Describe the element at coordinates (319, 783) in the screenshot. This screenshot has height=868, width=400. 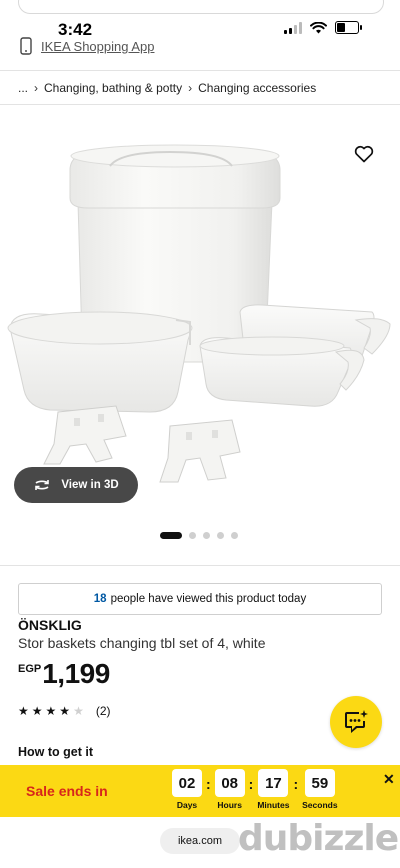
I see `countdown-seconds-value: 59` at that location.